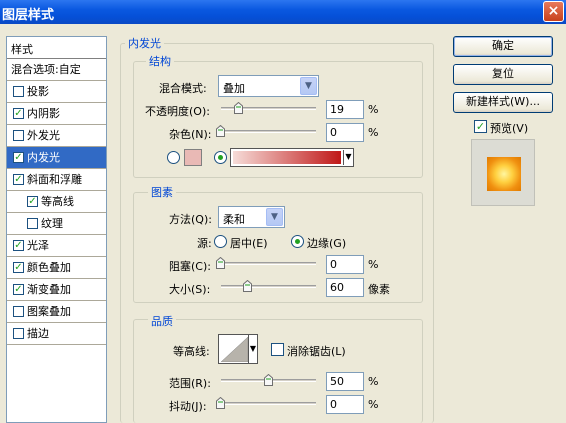 The width and height of the screenshot is (566, 423). Describe the element at coordinates (509, 128) in the screenshot. I see `preview-label: 预览(V)` at that location.